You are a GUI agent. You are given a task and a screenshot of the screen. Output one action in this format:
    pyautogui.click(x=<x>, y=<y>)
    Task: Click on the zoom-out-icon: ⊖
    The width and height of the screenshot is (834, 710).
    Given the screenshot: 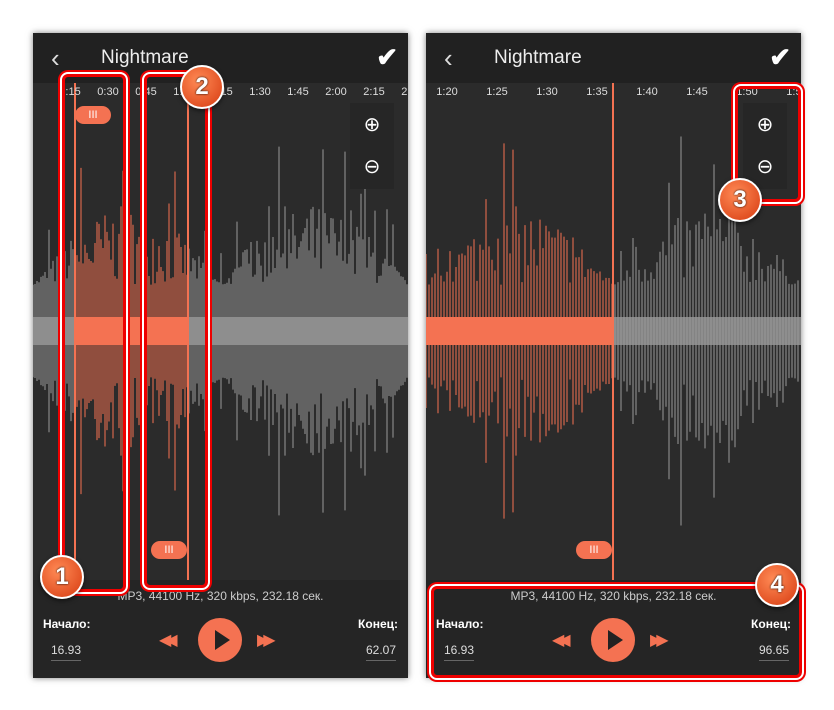 What is the action you would take?
    pyautogui.click(x=372, y=167)
    